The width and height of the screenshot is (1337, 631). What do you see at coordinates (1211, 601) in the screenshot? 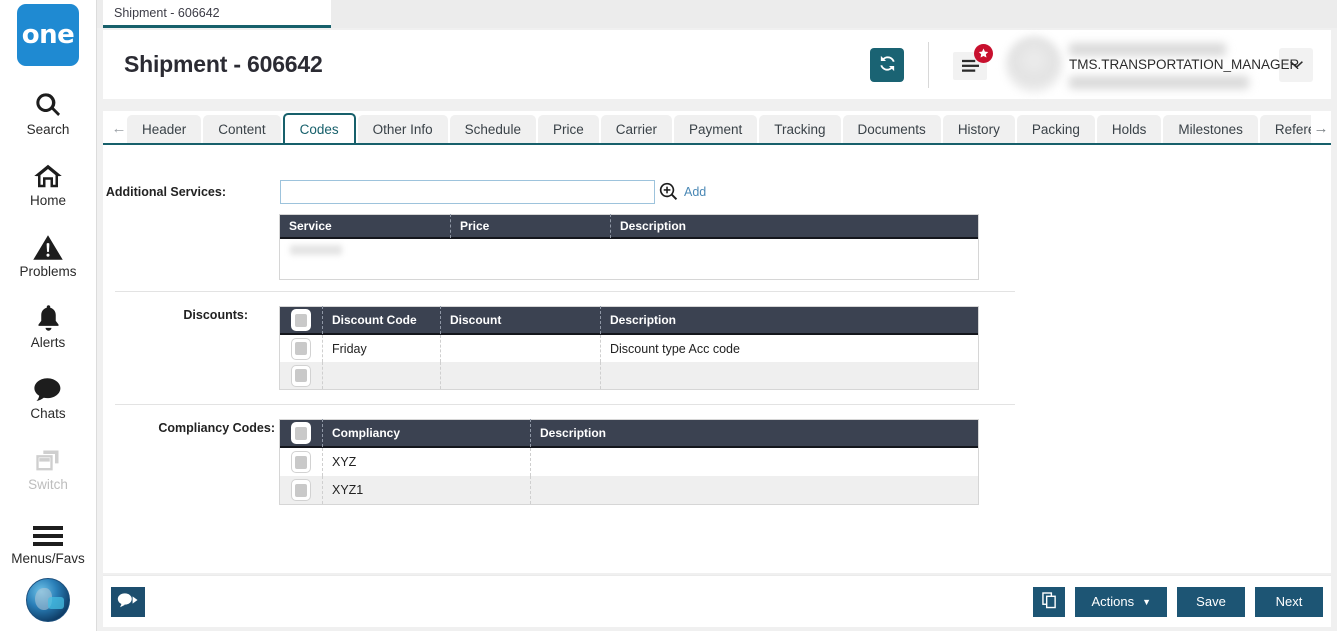
I see `save-button: Save` at bounding box center [1211, 601].